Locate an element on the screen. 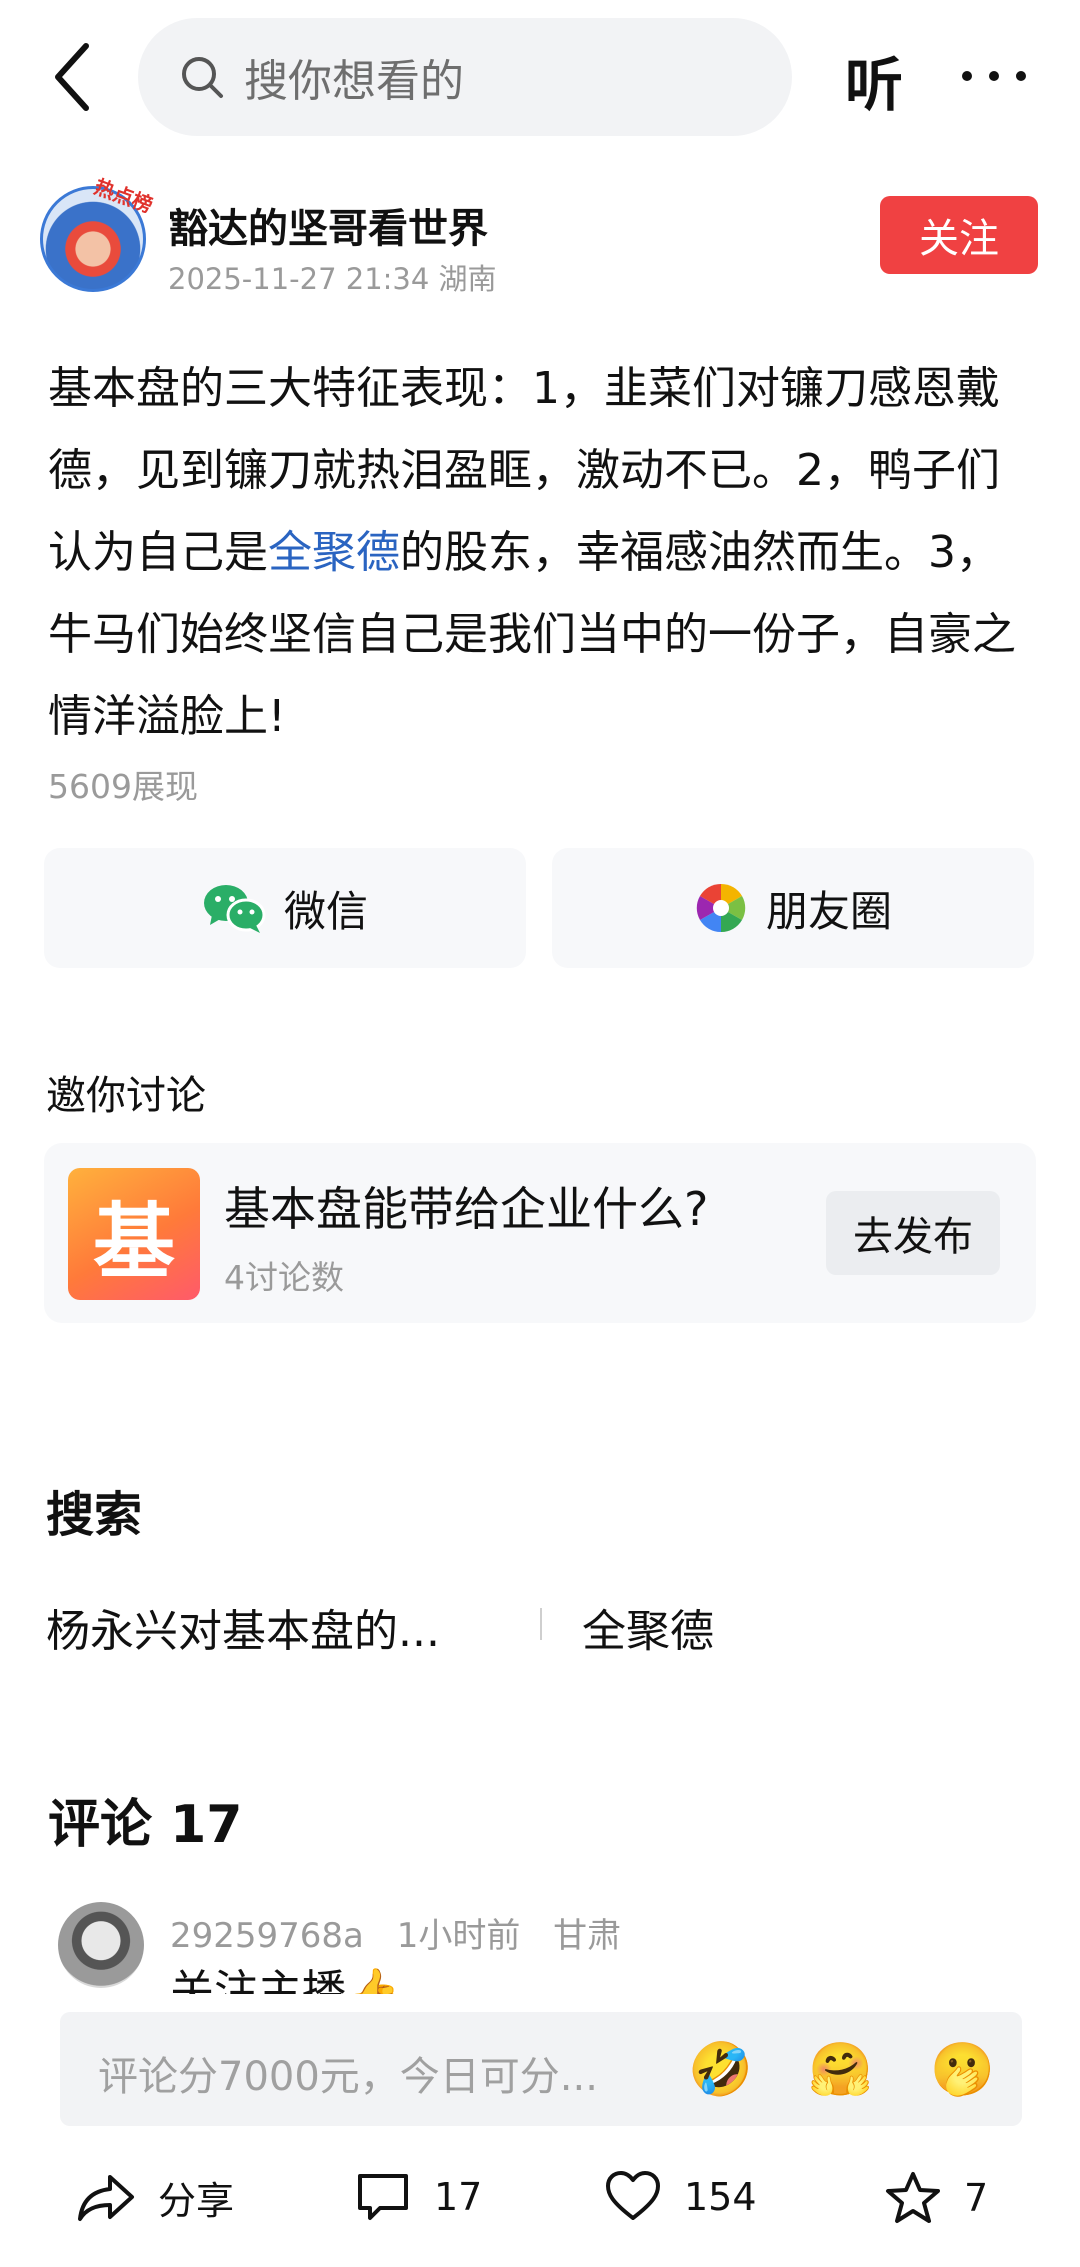  discussion-count: 4讨论数 is located at coordinates (284, 1277).